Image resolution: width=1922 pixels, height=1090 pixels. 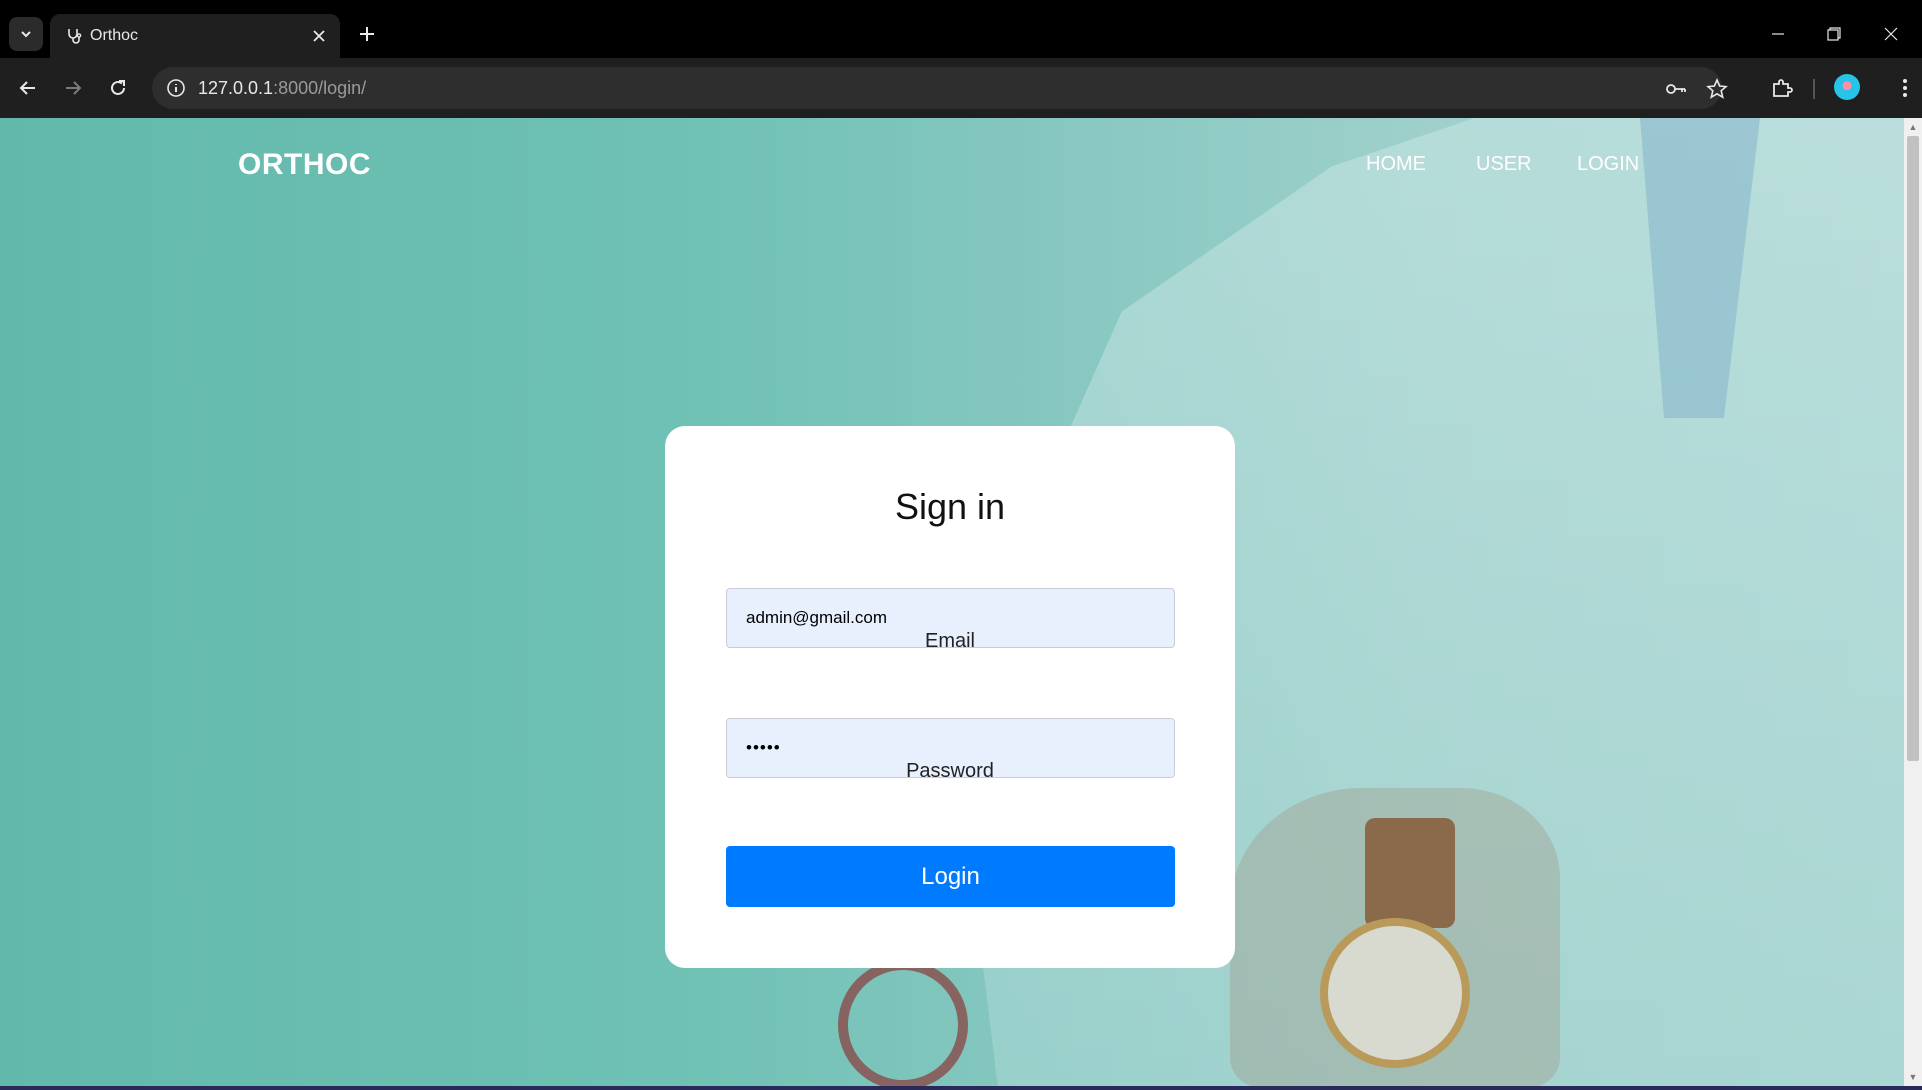 I want to click on url-text: 127.0.0.1:8000/login/, so click(x=282, y=88).